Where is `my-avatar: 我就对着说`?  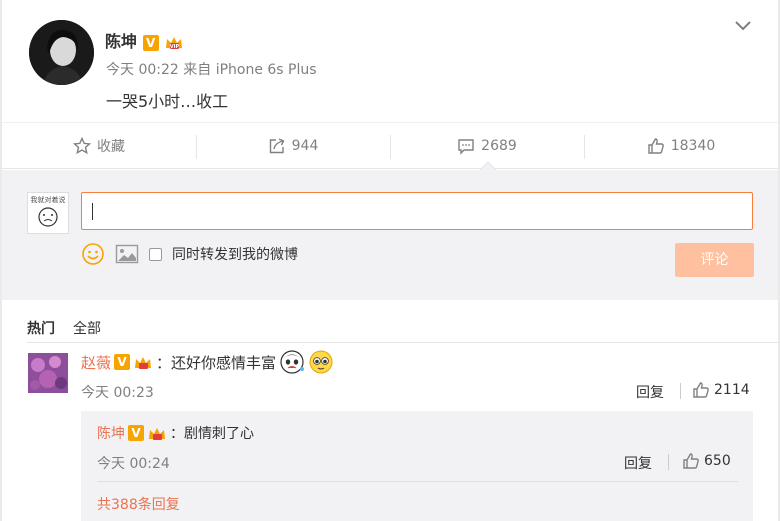 my-avatar: 我就对着说 is located at coordinates (48, 213).